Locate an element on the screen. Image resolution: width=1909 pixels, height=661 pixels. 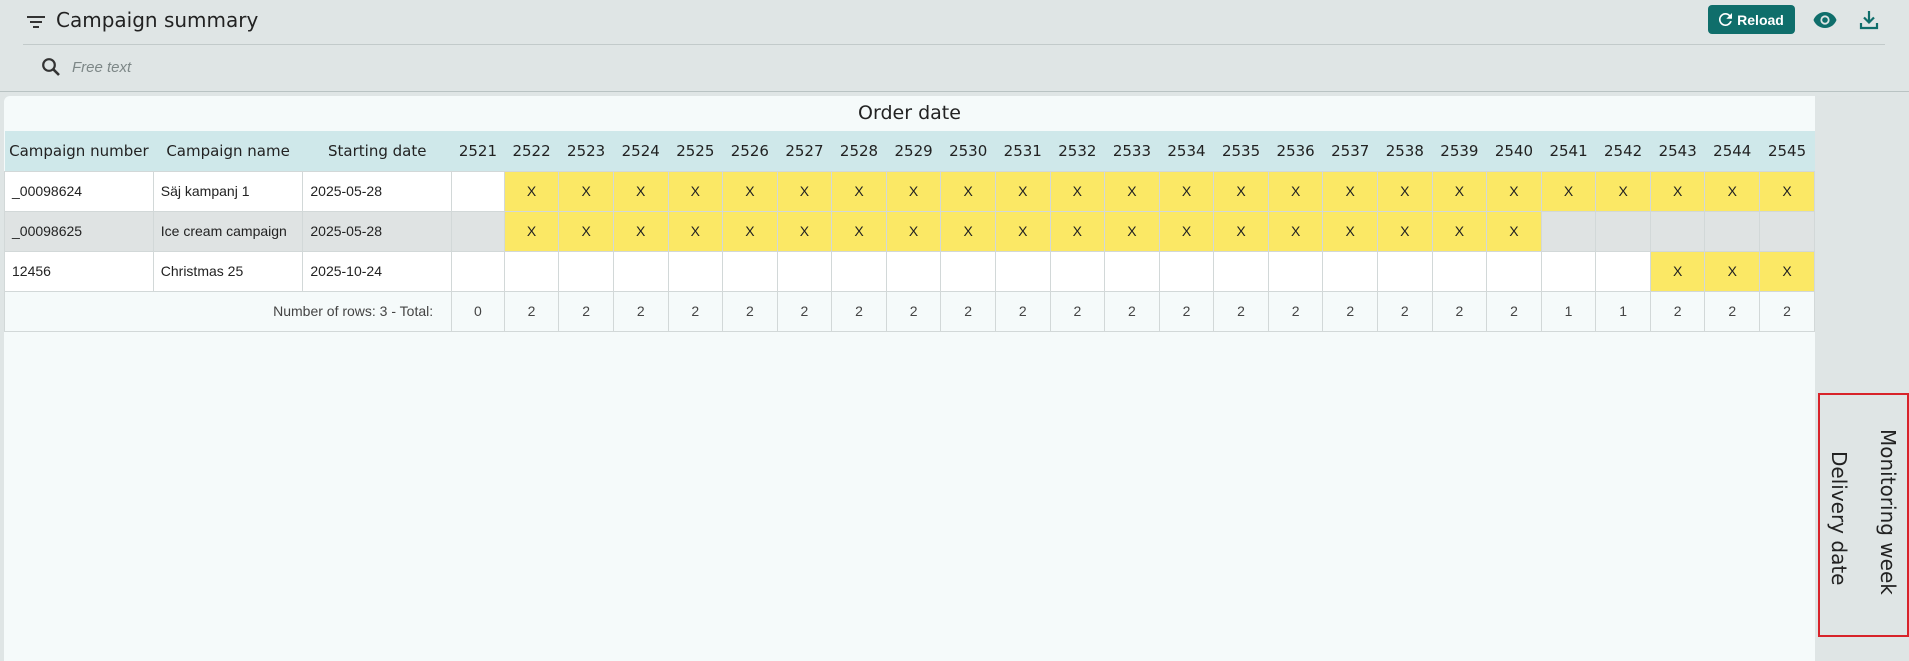
col-header-week: 2532 is located at coordinates (1077, 151).